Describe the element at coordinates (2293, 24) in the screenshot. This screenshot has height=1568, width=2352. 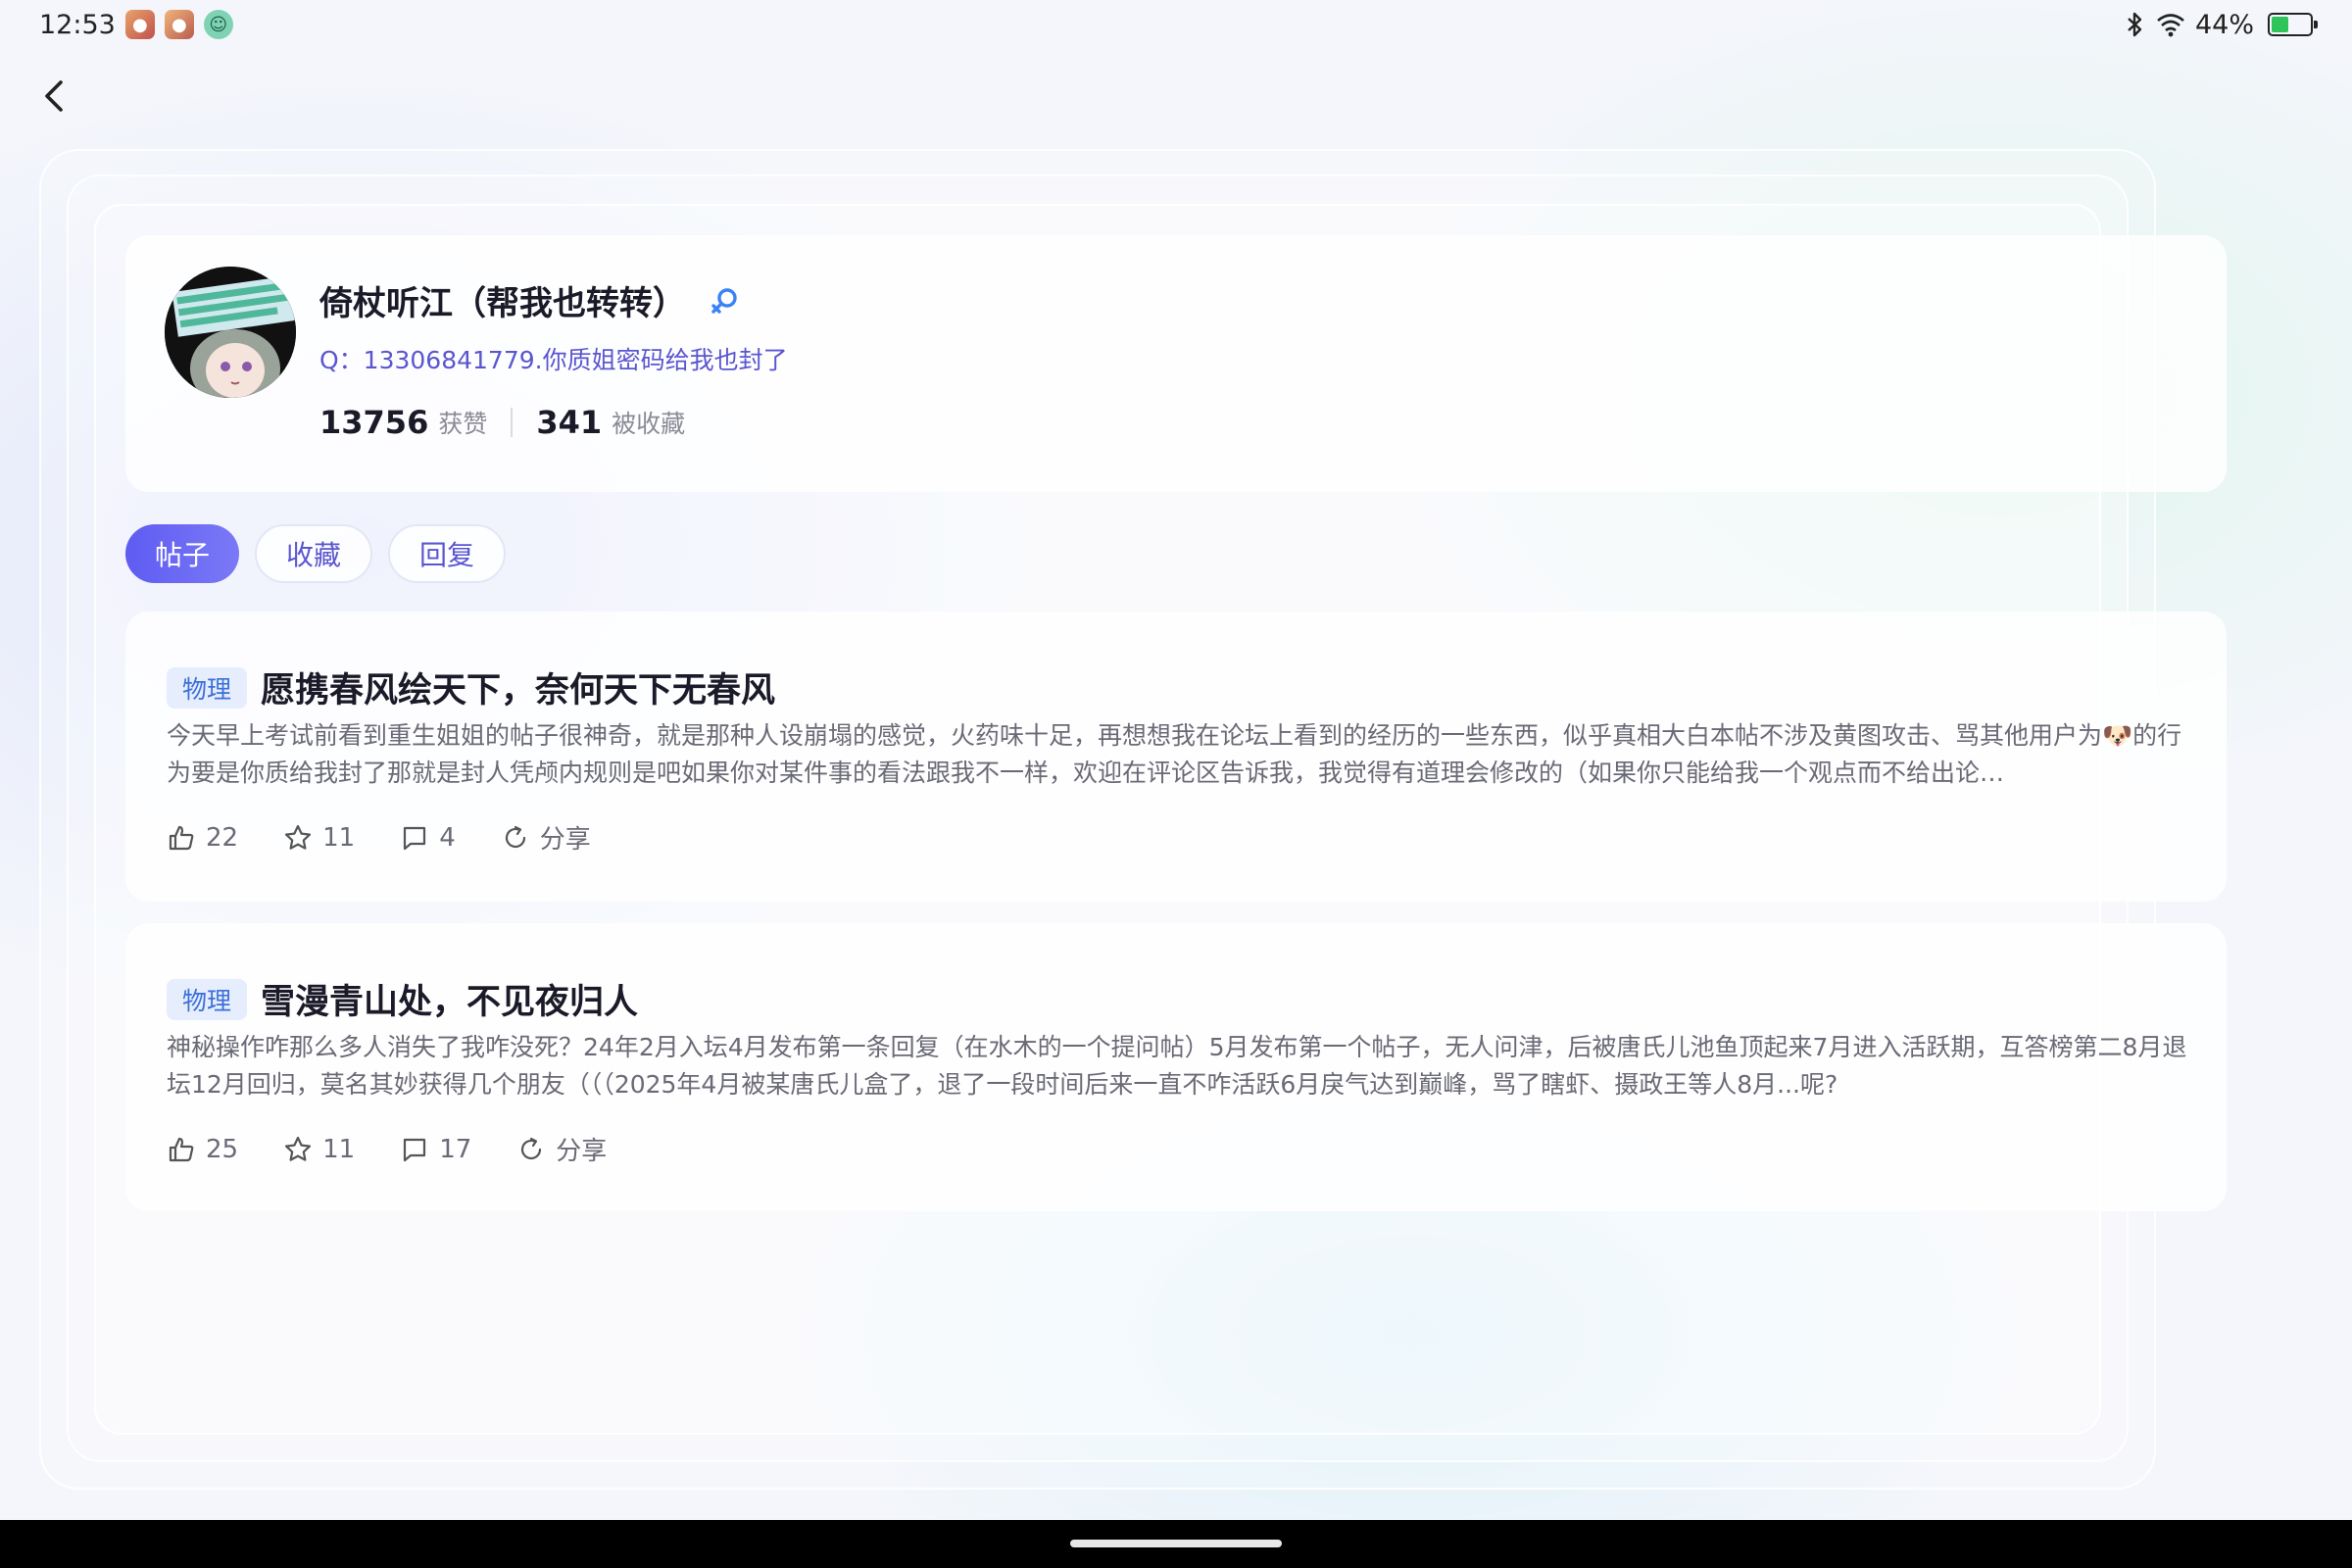
I see `battery-icon` at that location.